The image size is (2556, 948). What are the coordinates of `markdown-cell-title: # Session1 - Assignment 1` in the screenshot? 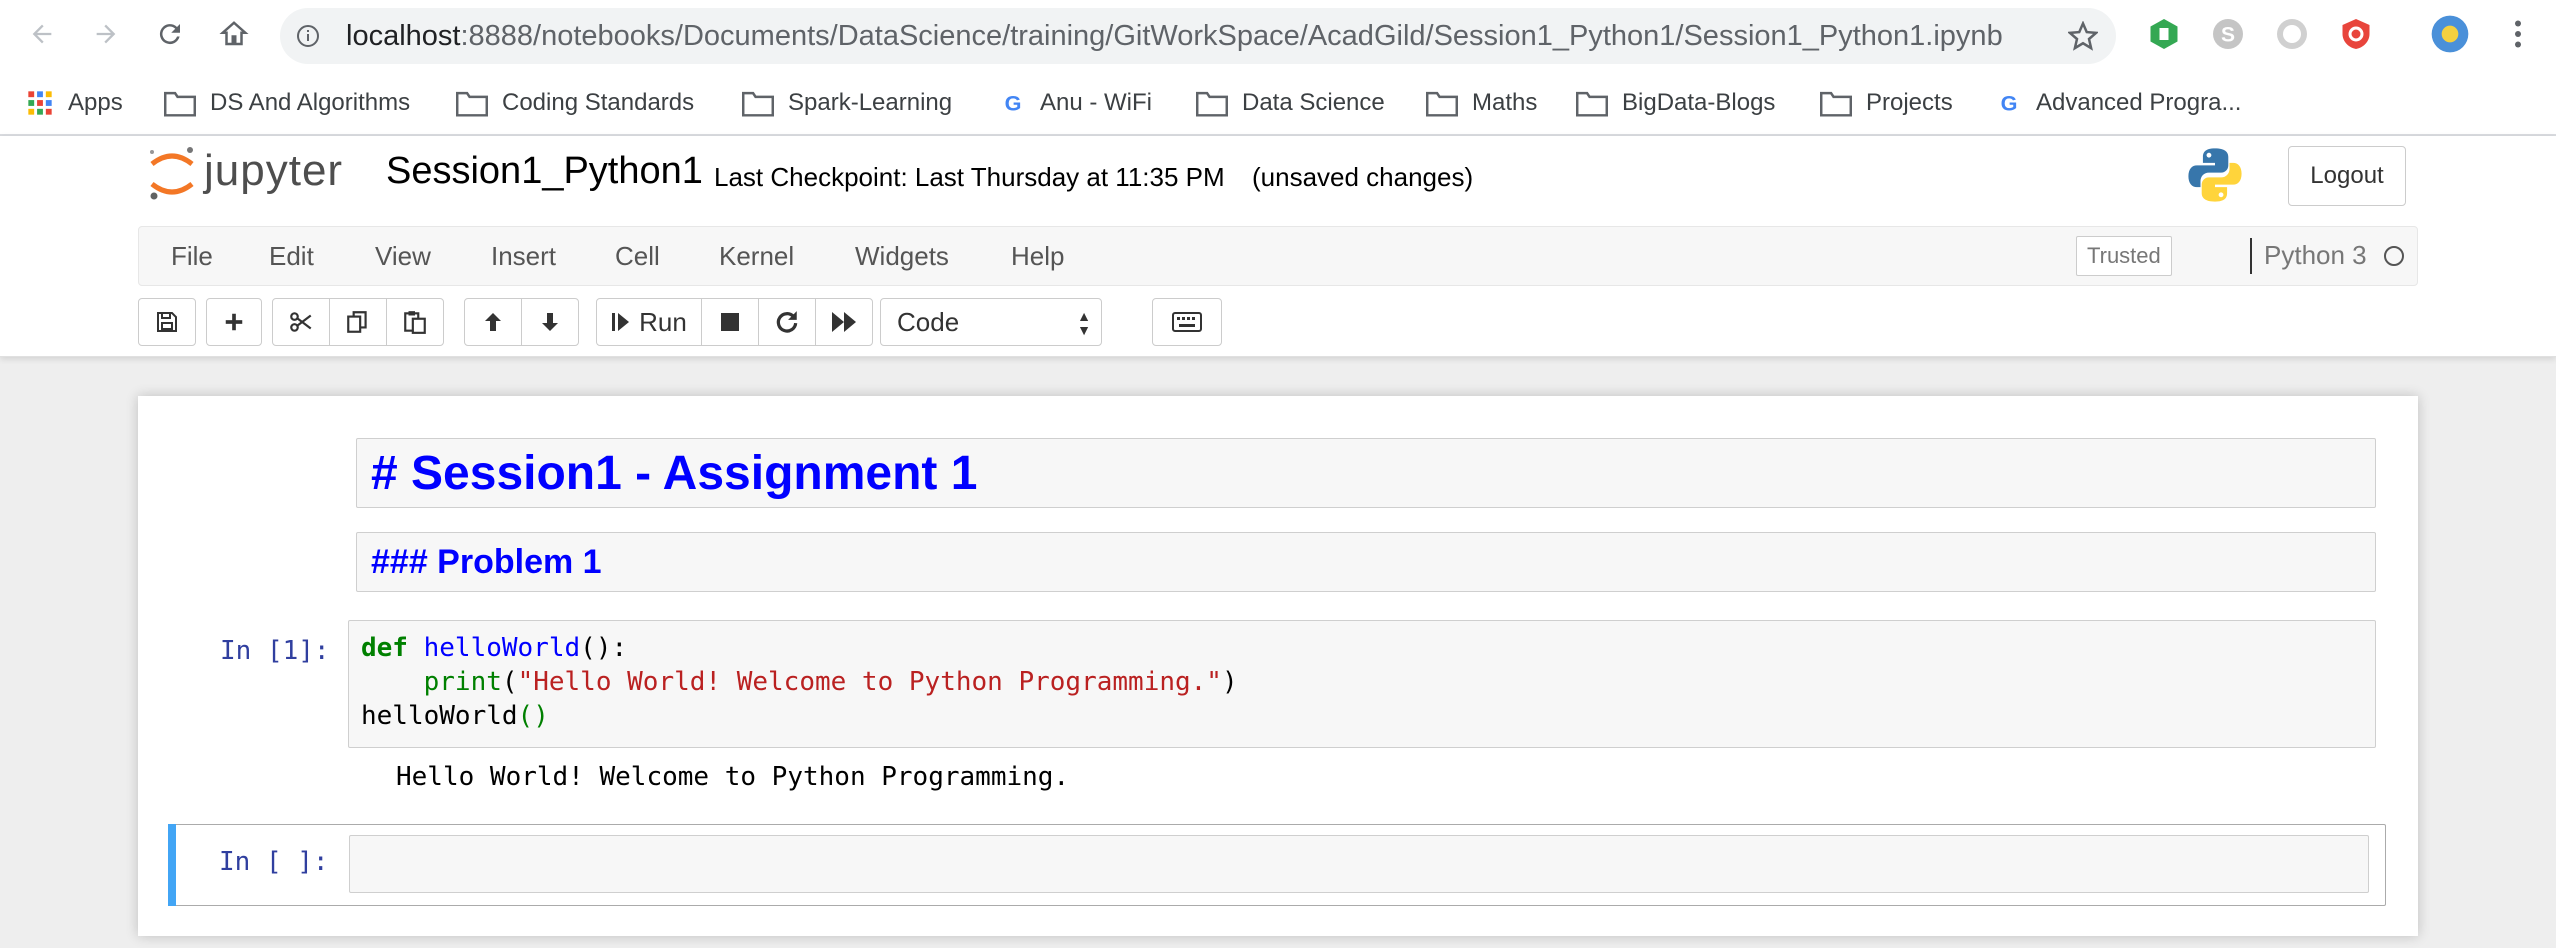 It's located at (1366, 473).